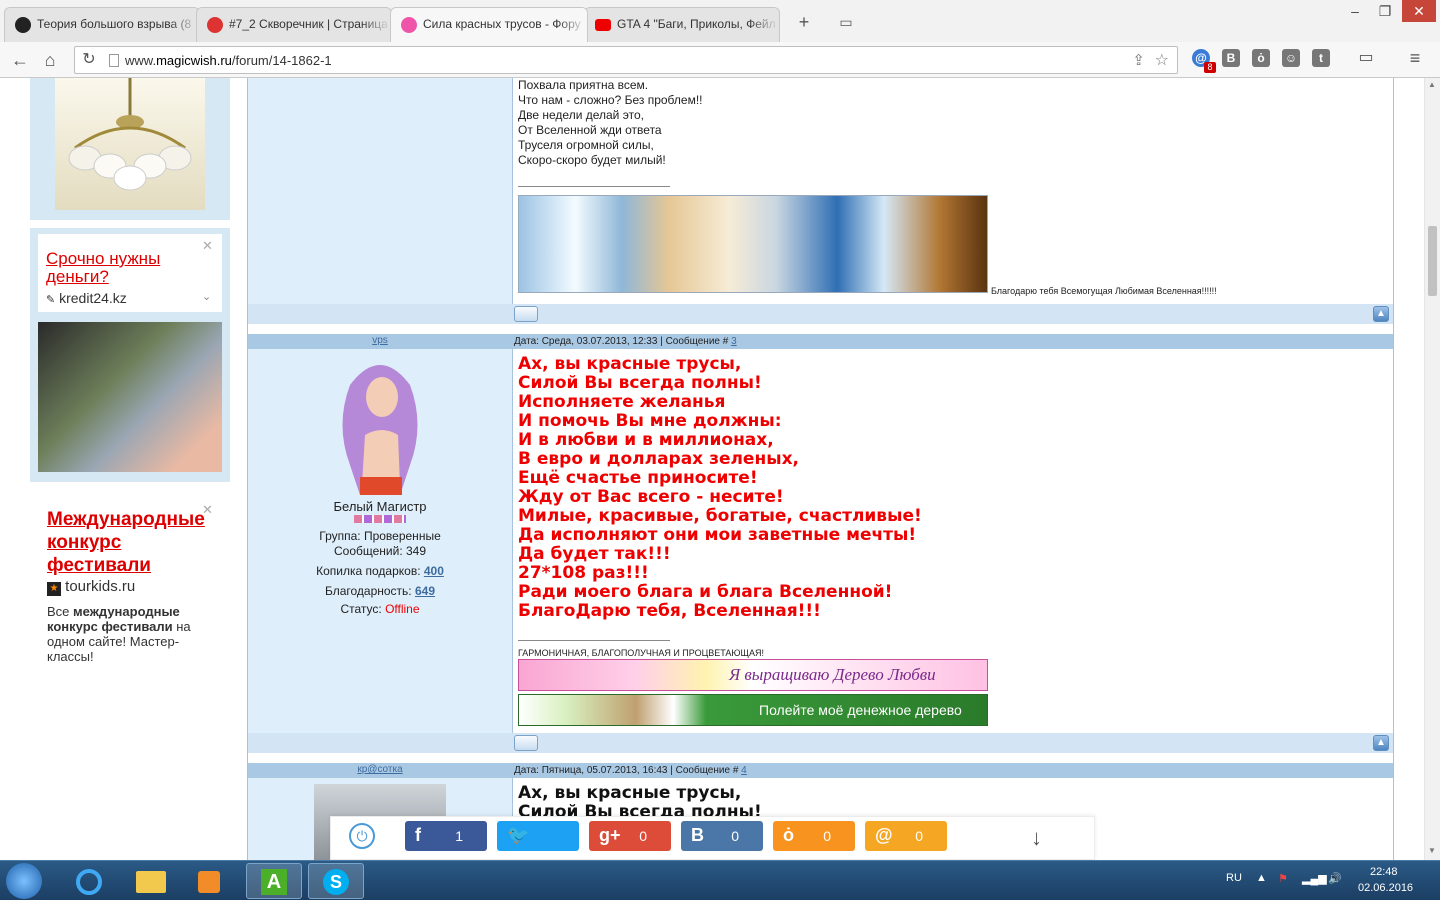 Image resolution: width=1440 pixels, height=900 pixels. What do you see at coordinates (1210, 67) in the screenshot?
I see `extension-badge: 8` at bounding box center [1210, 67].